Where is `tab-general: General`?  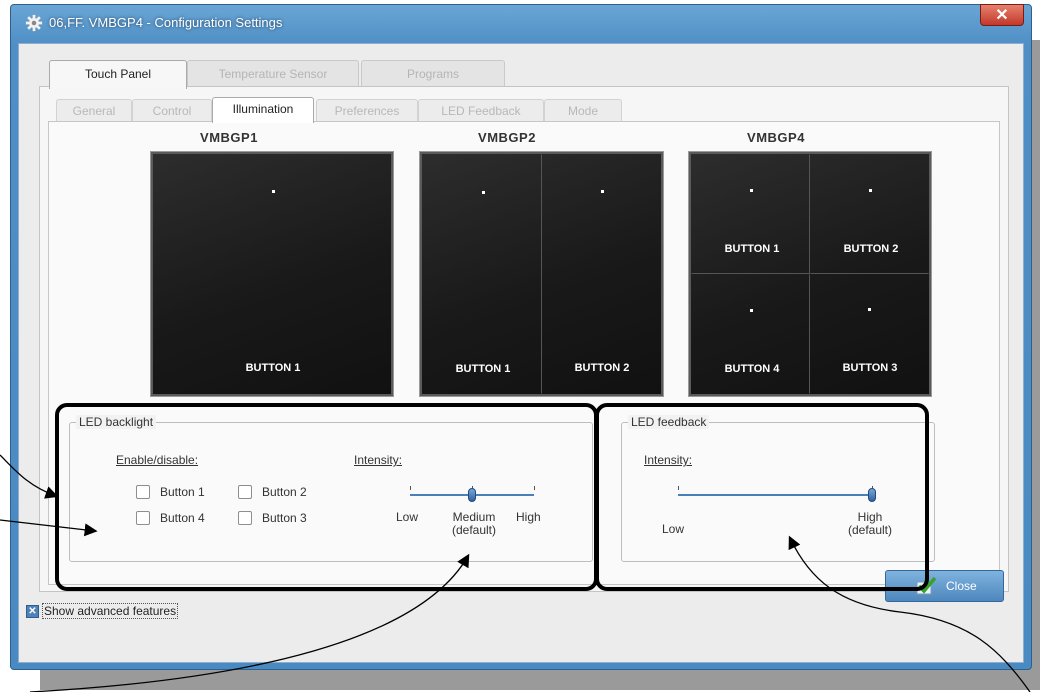 tab-general: General is located at coordinates (94, 110).